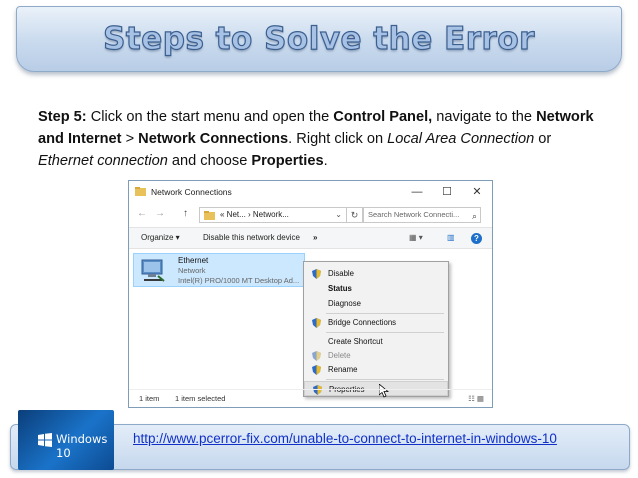  I want to click on menu-label: Create Shortcut, so click(355, 341).